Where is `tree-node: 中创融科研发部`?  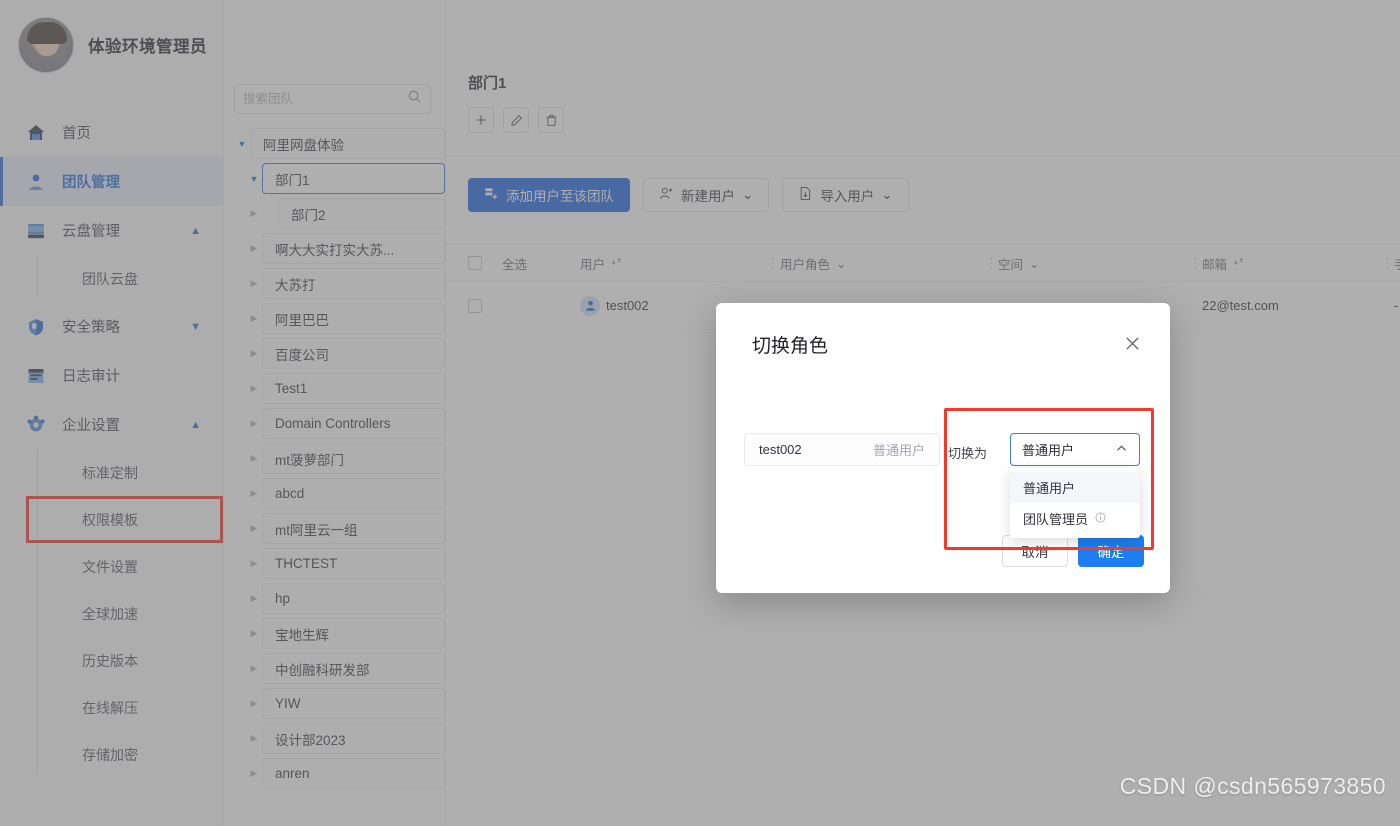 tree-node: 中创融科研发部 is located at coordinates (353, 668).